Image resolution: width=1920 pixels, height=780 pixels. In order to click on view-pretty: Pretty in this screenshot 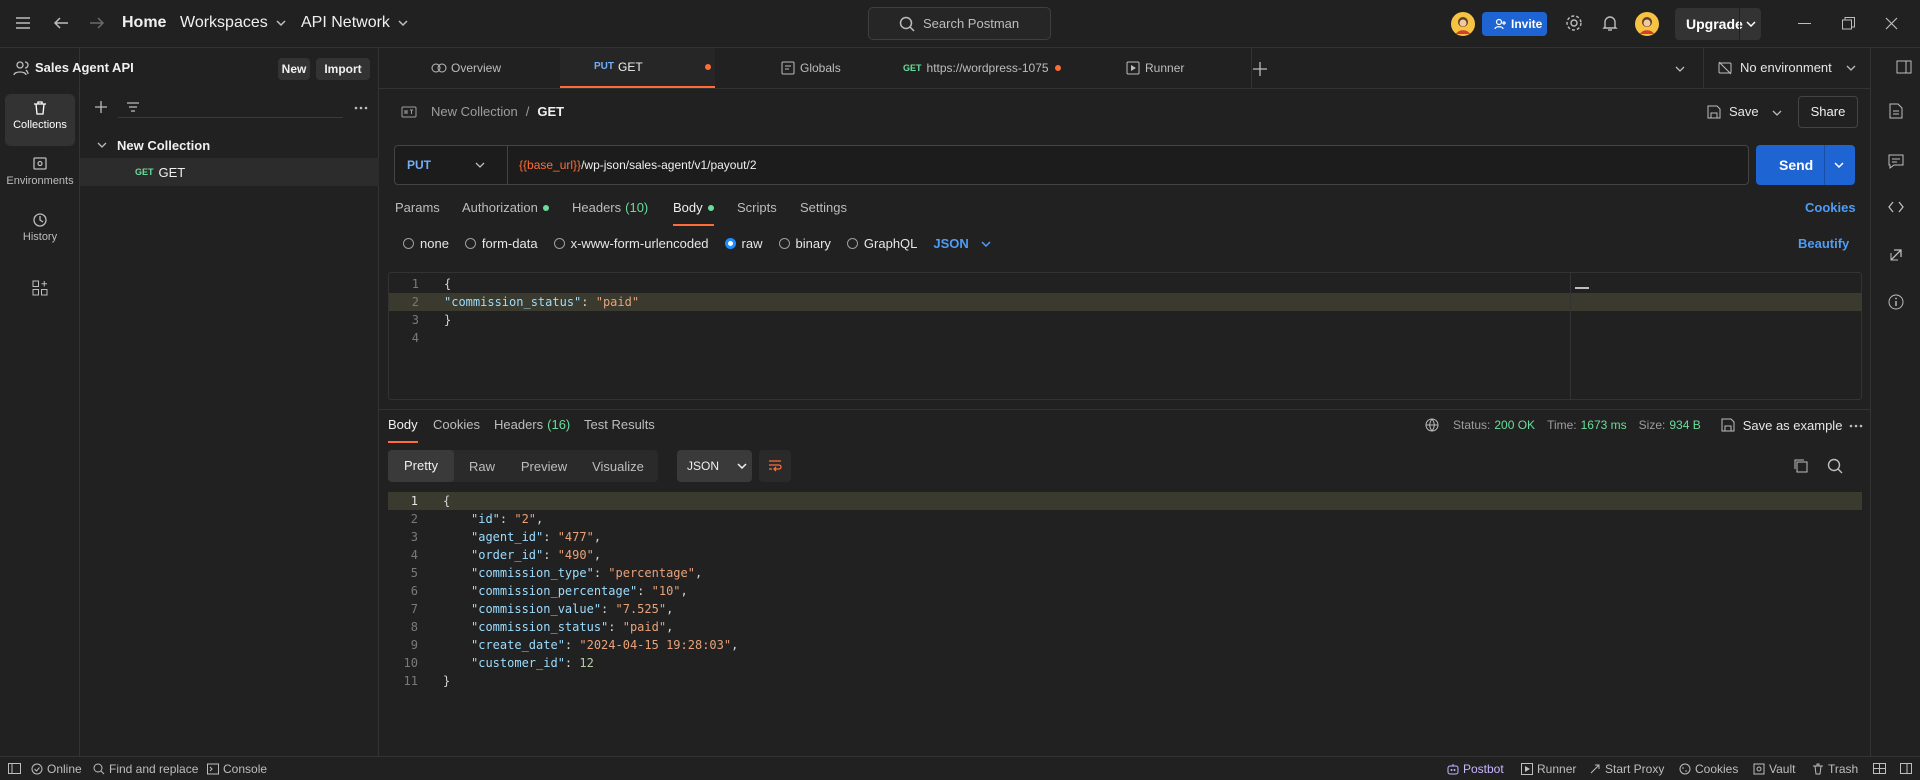, I will do `click(421, 466)`.